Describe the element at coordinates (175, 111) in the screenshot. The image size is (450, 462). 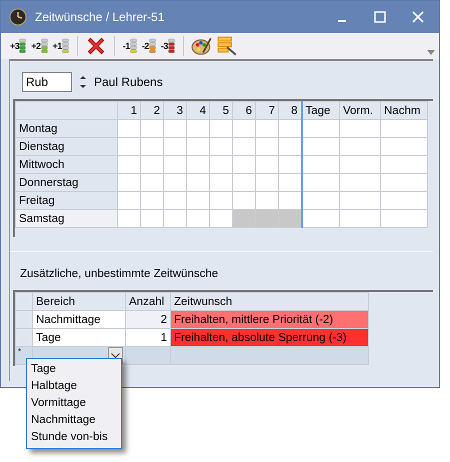
I see `column-header: 3` at that location.